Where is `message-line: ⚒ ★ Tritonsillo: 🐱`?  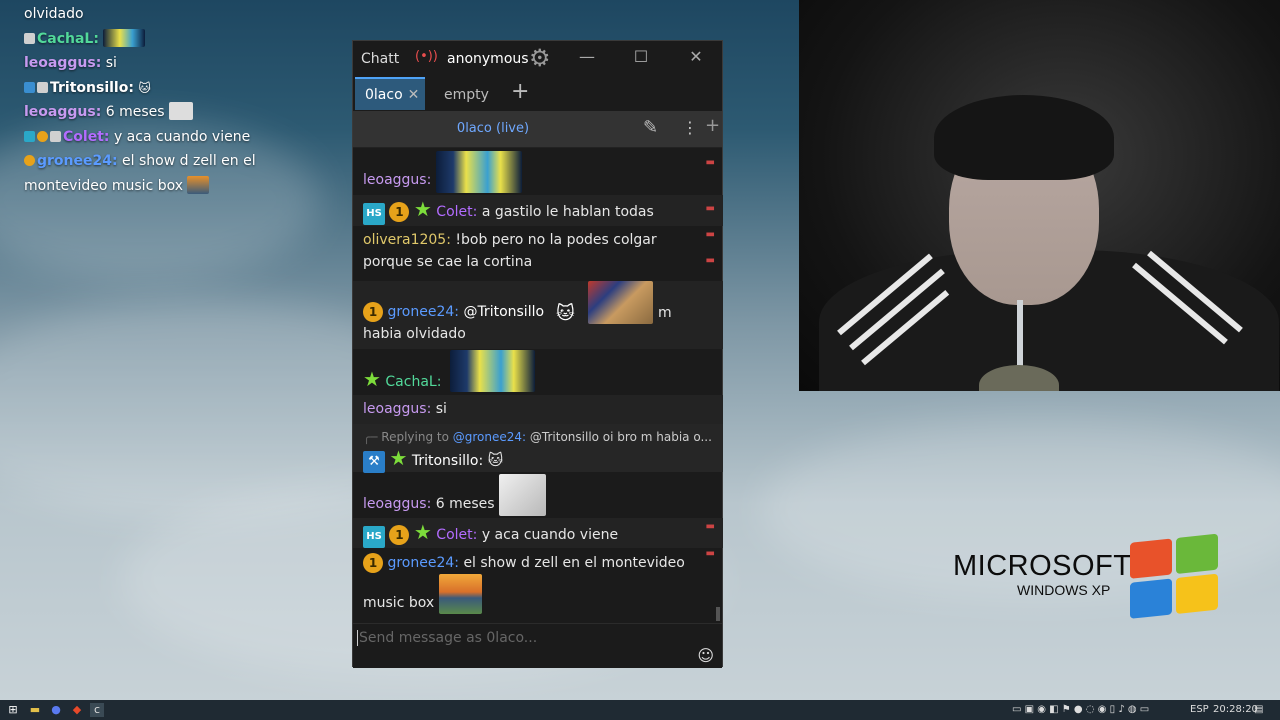
message-line: ⚒ ★ Tritonsillo: 🐱 is located at coordinates (433, 460).